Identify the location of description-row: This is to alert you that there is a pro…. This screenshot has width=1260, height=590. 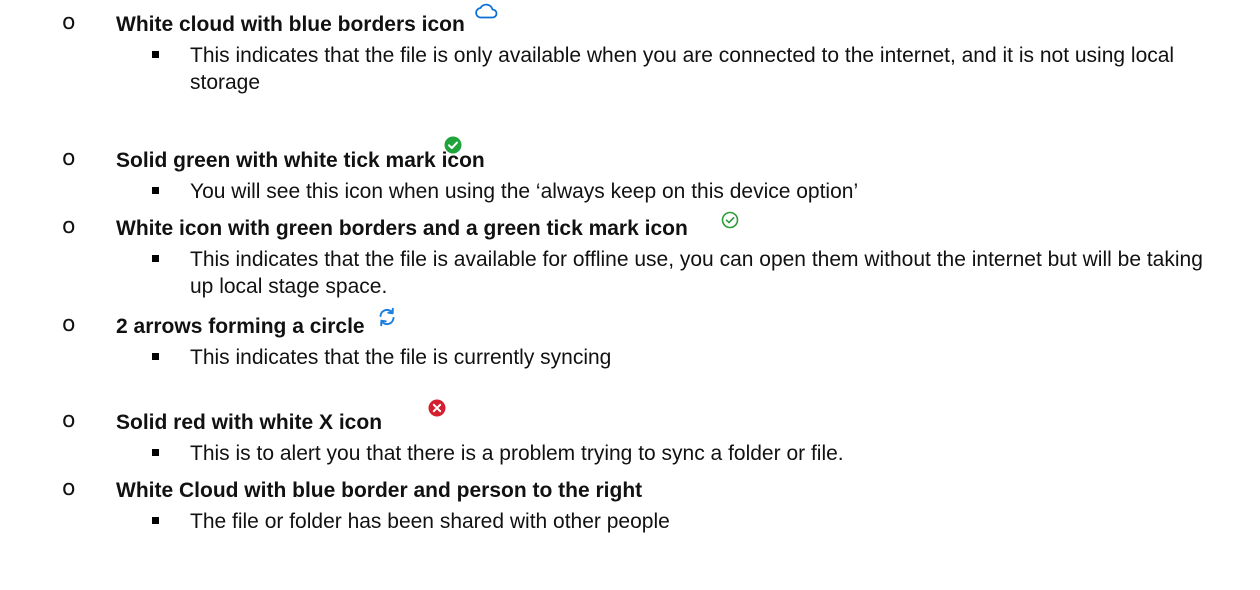
(630, 455).